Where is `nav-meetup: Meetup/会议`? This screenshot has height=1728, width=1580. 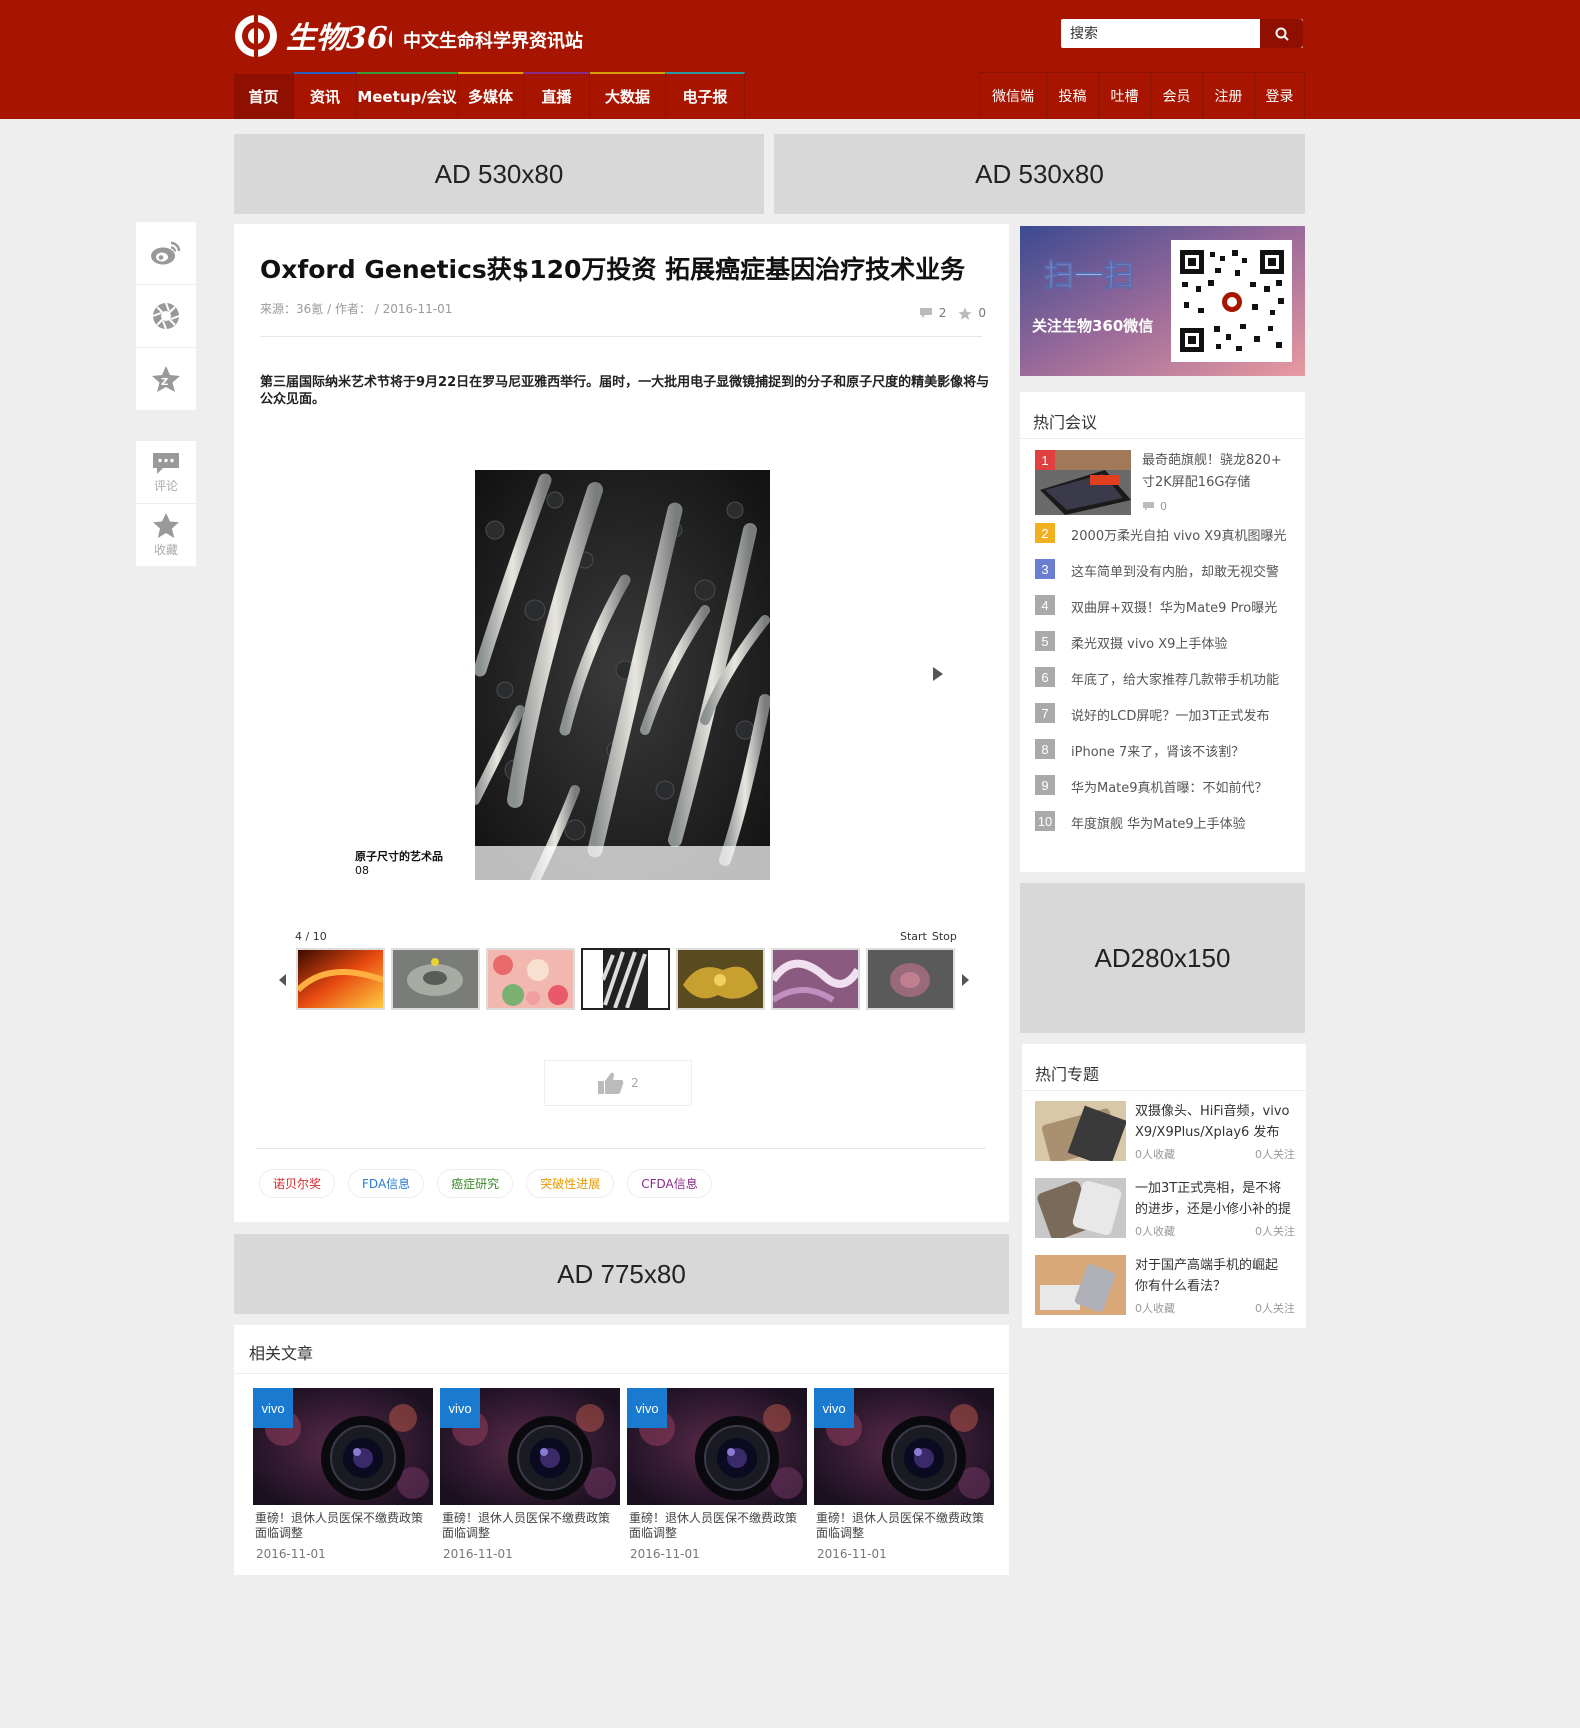
nav-meetup: Meetup/会议 is located at coordinates (407, 95).